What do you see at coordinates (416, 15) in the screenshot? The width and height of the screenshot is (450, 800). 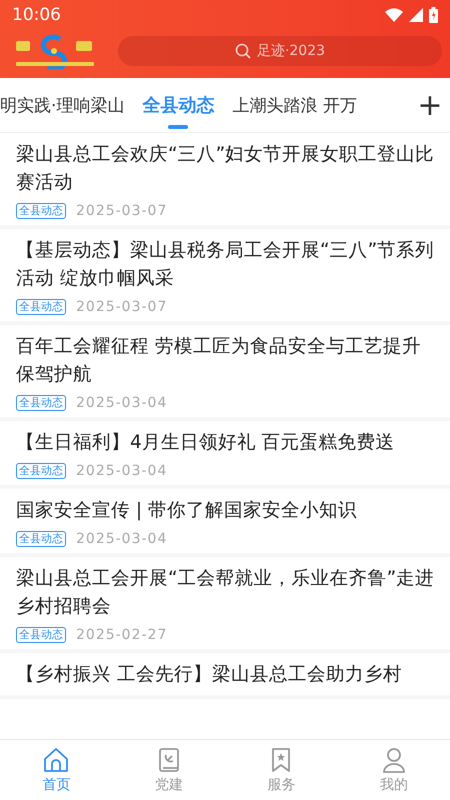 I see `signal-icon` at bounding box center [416, 15].